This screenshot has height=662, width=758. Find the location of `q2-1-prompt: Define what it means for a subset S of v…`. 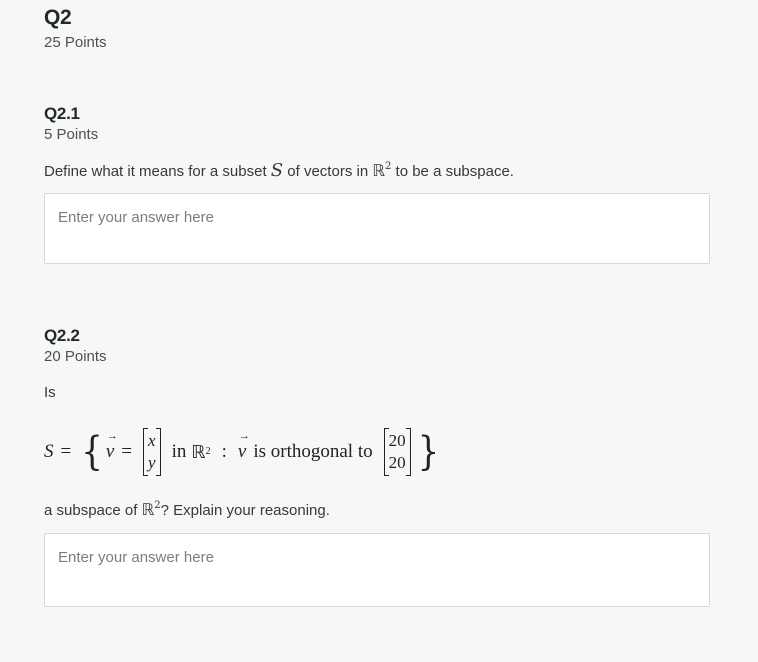

q2-1-prompt: Define what it means for a subset S of v… is located at coordinates (279, 170).